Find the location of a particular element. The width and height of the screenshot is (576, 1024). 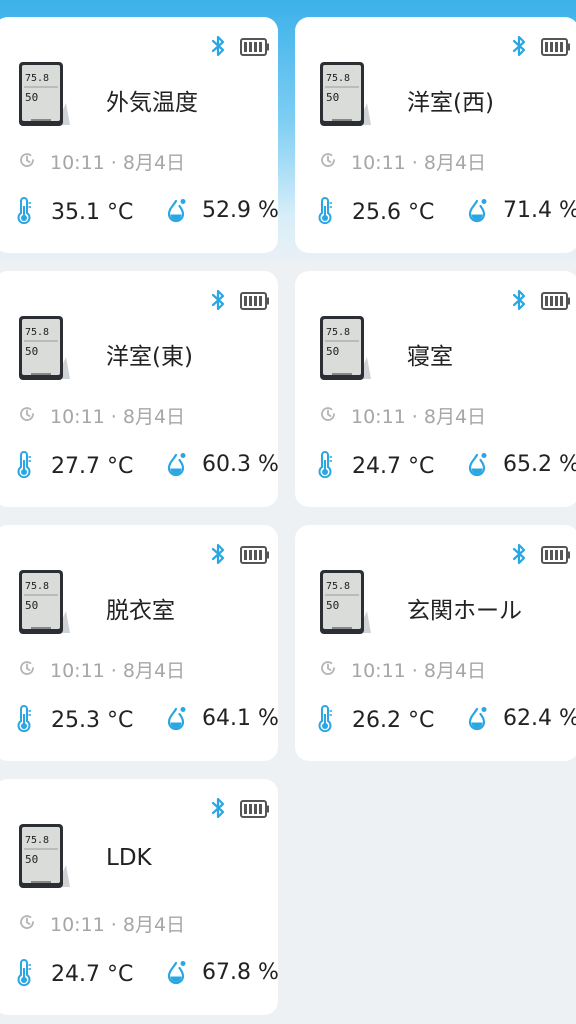

humidity-value: 64.1 % is located at coordinates (240, 718).